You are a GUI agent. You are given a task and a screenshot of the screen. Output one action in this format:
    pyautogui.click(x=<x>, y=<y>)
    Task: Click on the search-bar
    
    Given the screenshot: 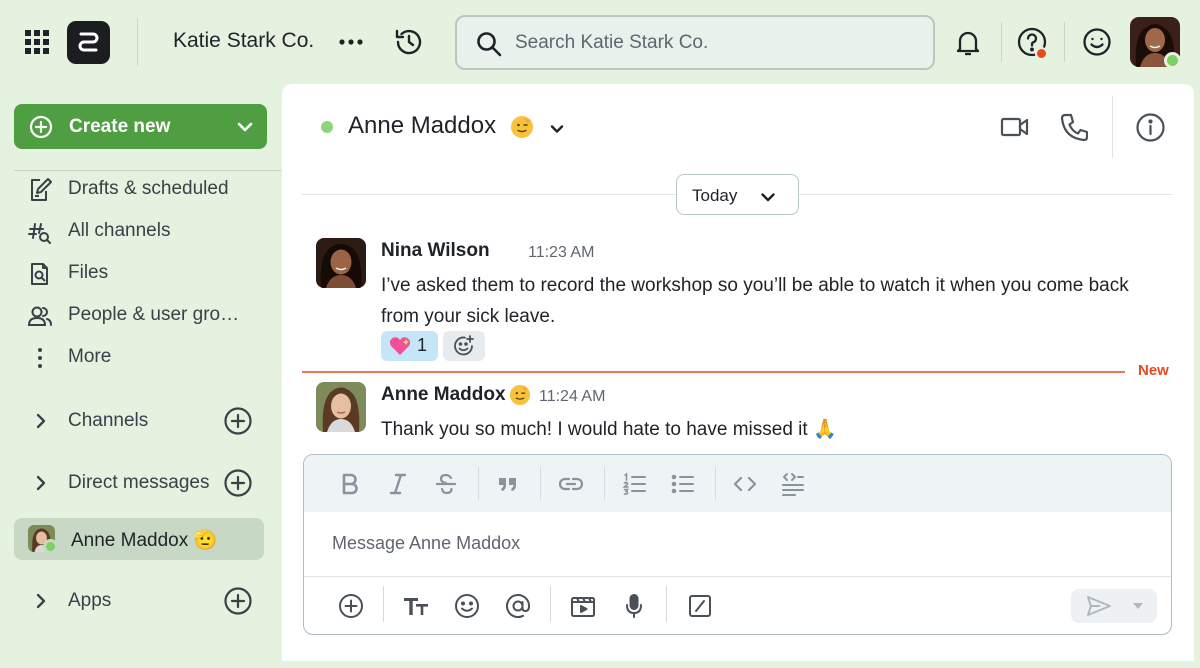 What is the action you would take?
    pyautogui.click(x=695, y=42)
    